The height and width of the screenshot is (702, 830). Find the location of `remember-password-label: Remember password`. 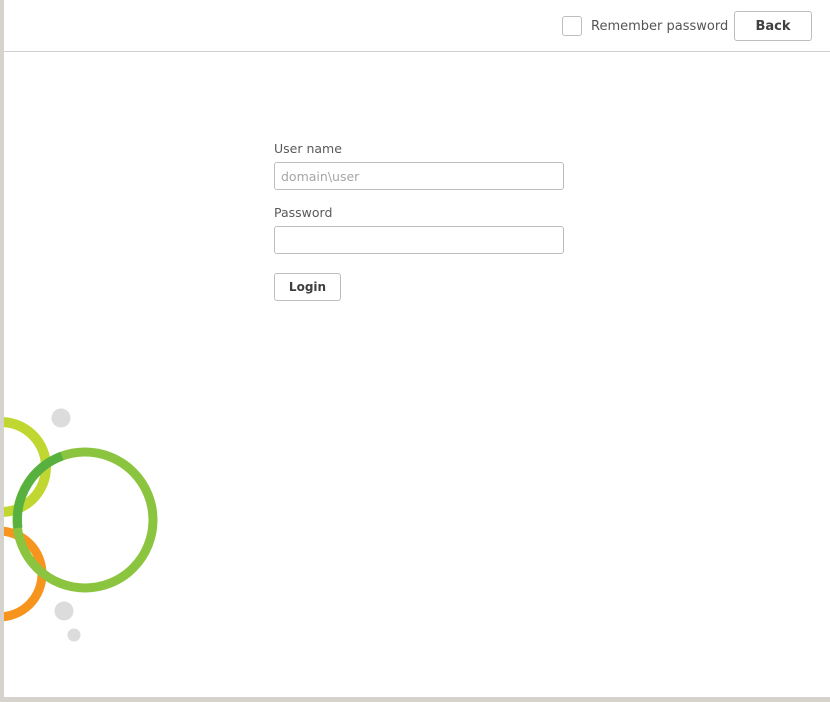

remember-password-label: Remember password is located at coordinates (660, 26).